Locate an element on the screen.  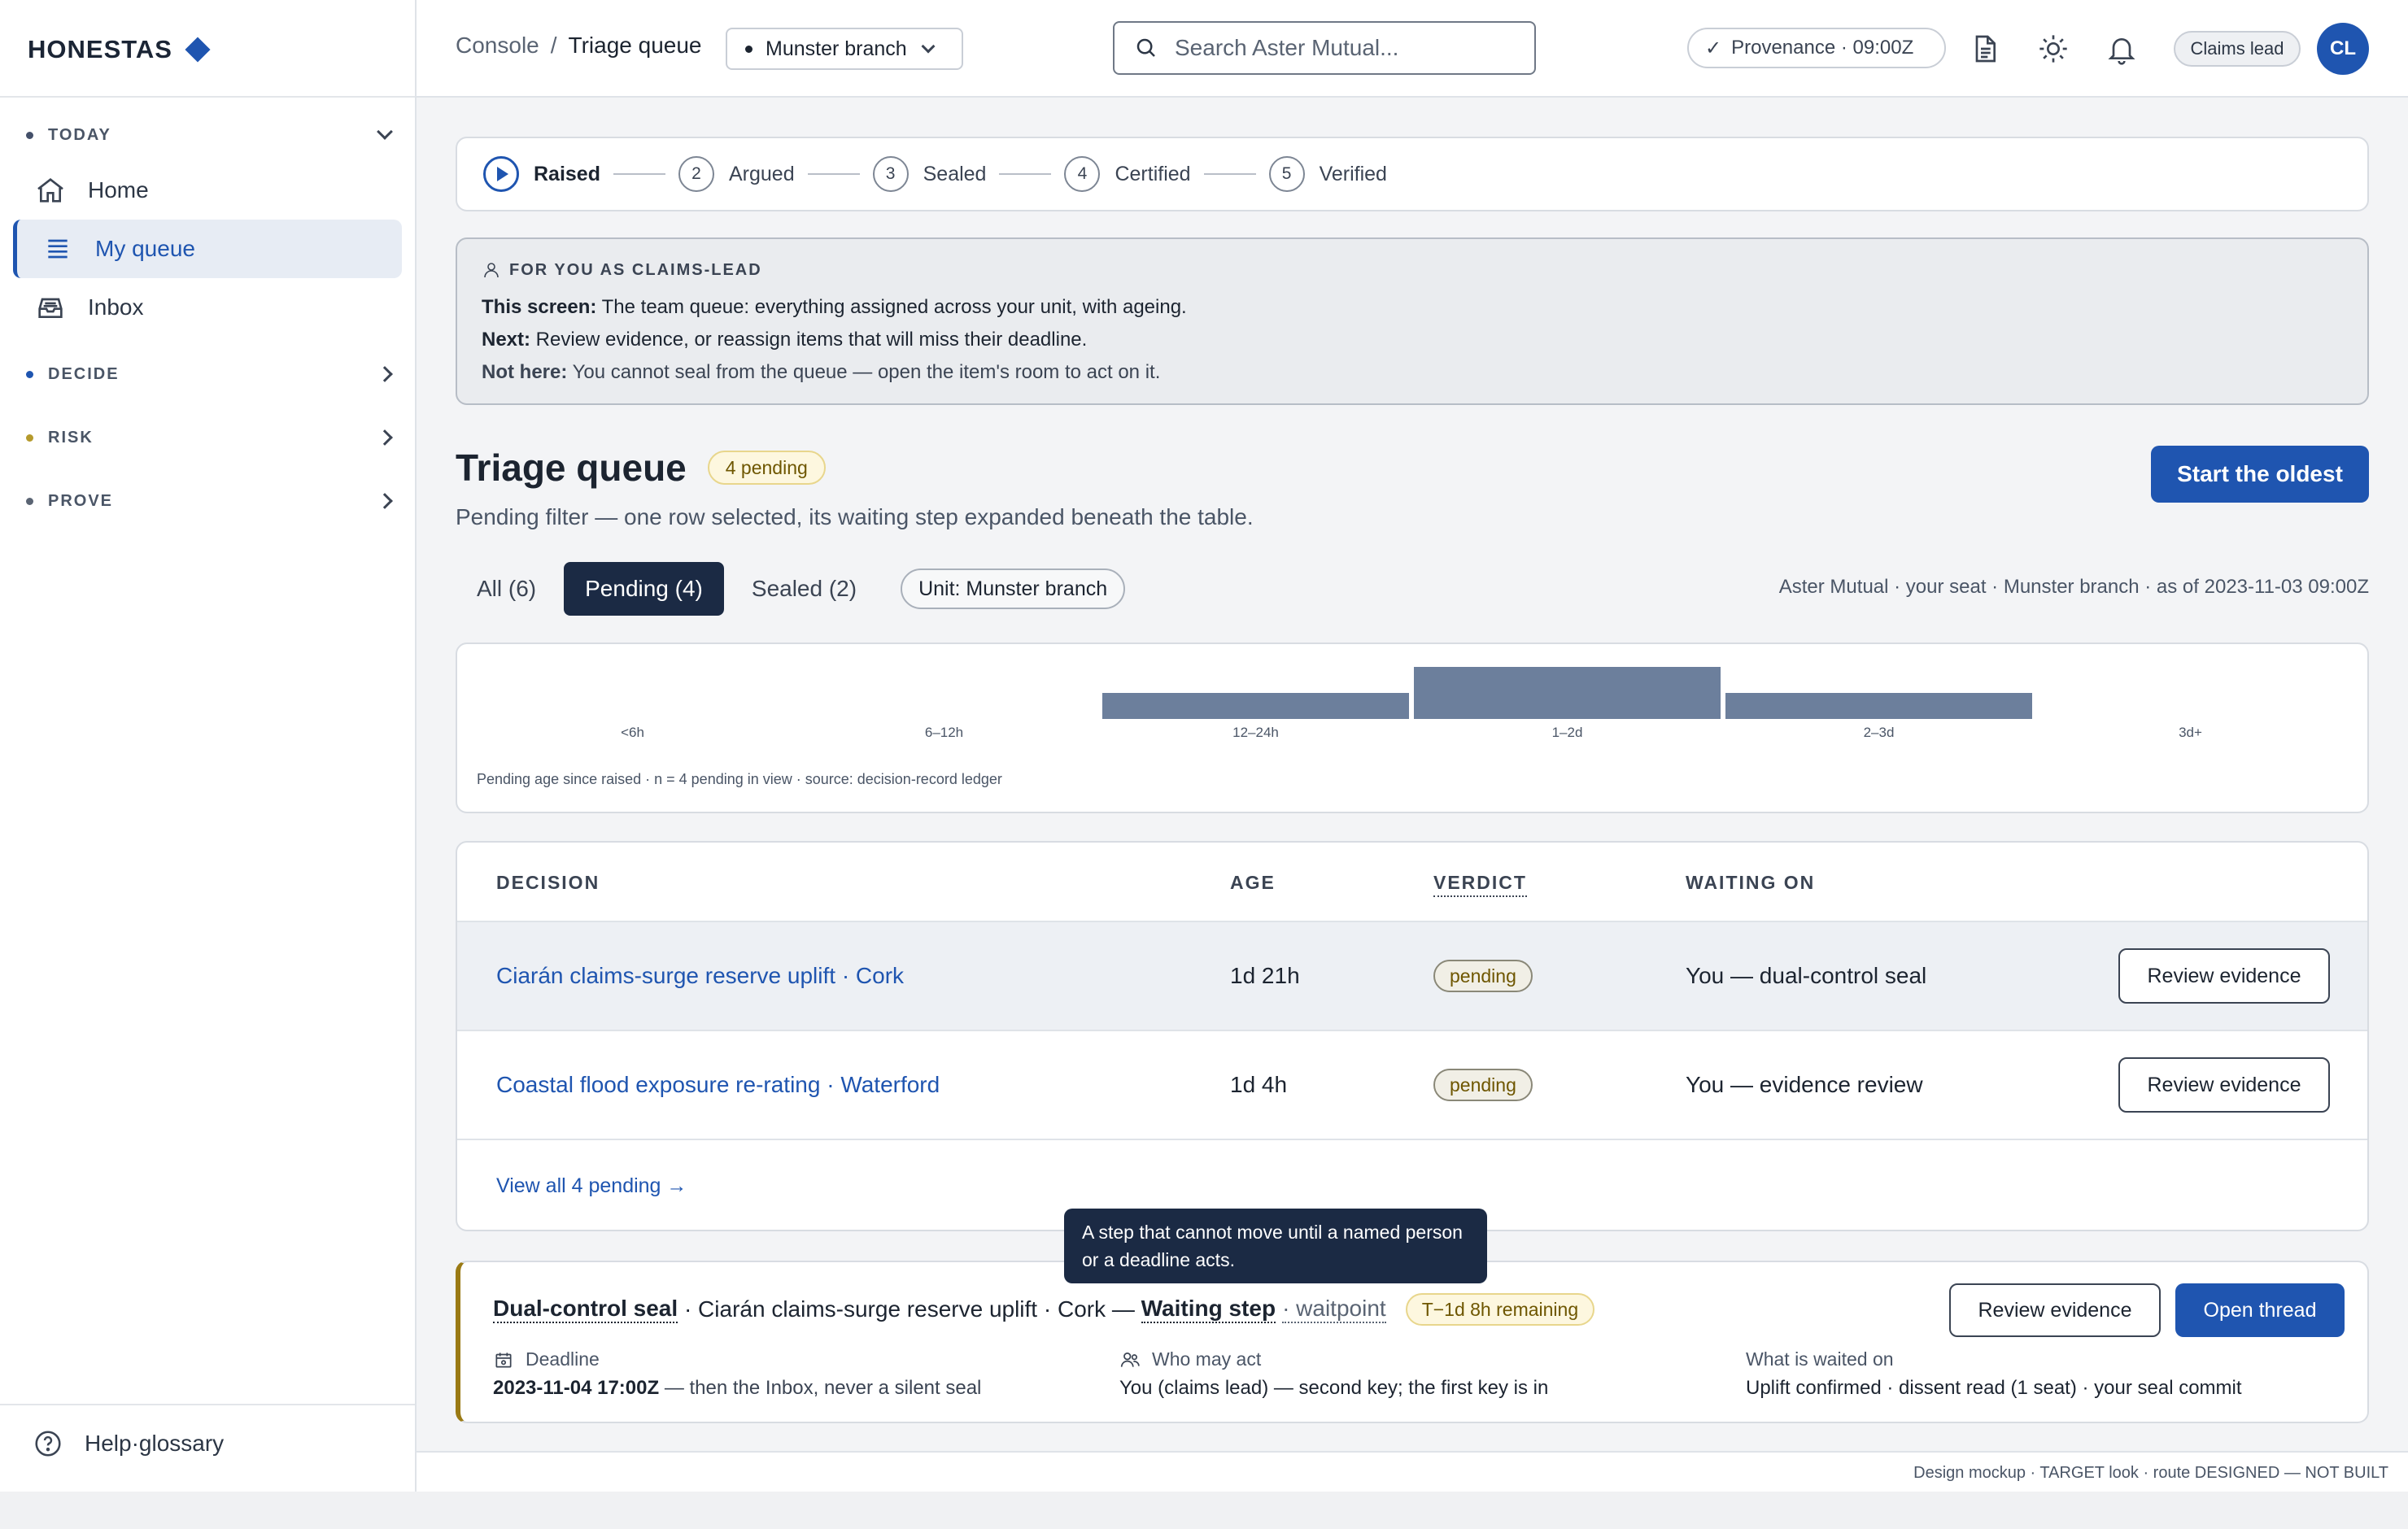
brand-logo: HONESTAS is located at coordinates (119, 49).